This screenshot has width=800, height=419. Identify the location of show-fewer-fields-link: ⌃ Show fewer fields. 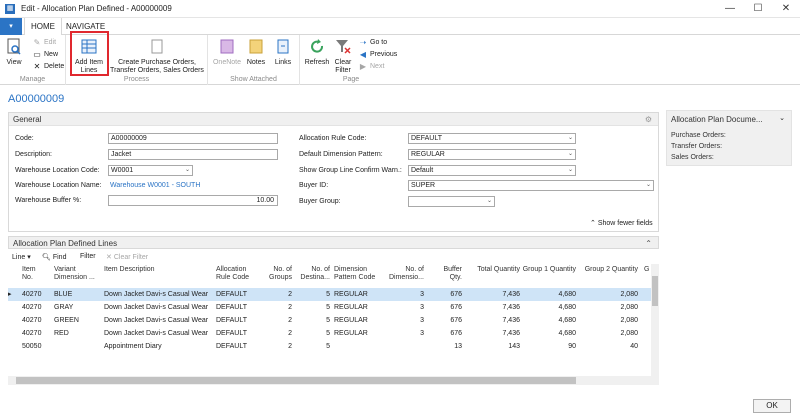
(621, 223).